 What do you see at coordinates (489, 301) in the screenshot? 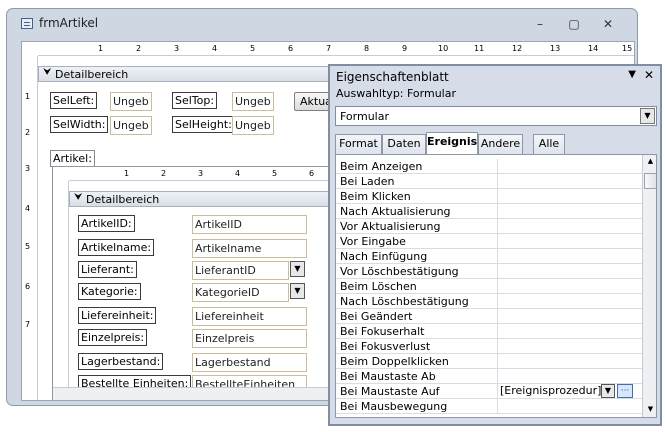
I see `property-row: Nach Löschbestätigung` at bounding box center [489, 301].